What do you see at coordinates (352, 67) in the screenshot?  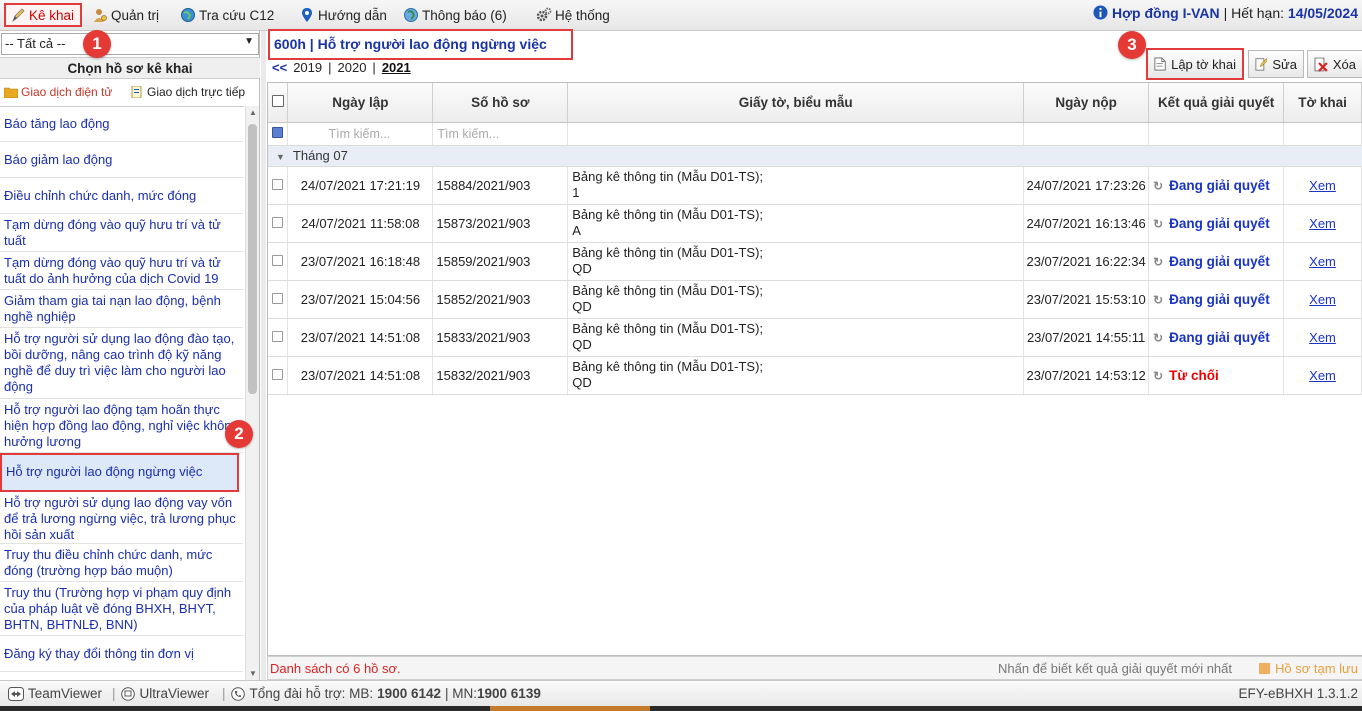 I see `year-2020: 2020` at bounding box center [352, 67].